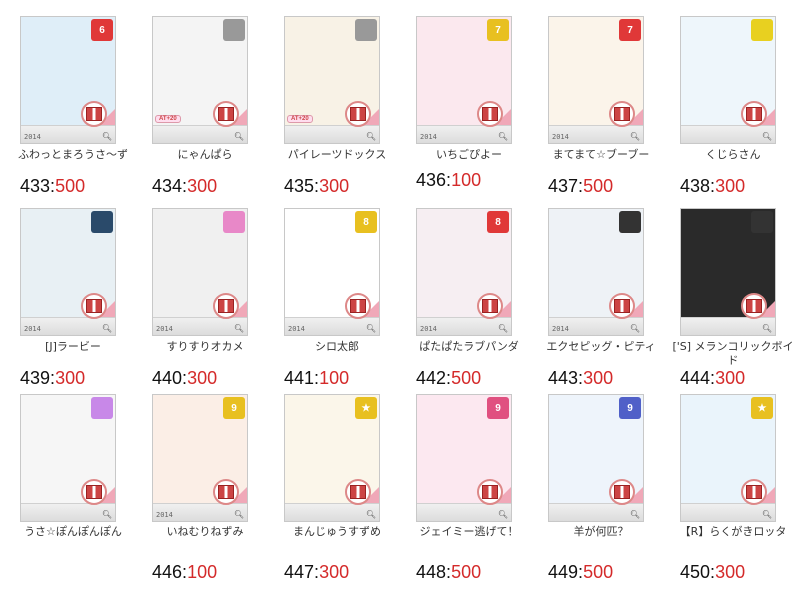 The image size is (800, 610). What do you see at coordinates (448, 180) in the screenshot?
I see `item-price: 436:100` at bounding box center [448, 180].